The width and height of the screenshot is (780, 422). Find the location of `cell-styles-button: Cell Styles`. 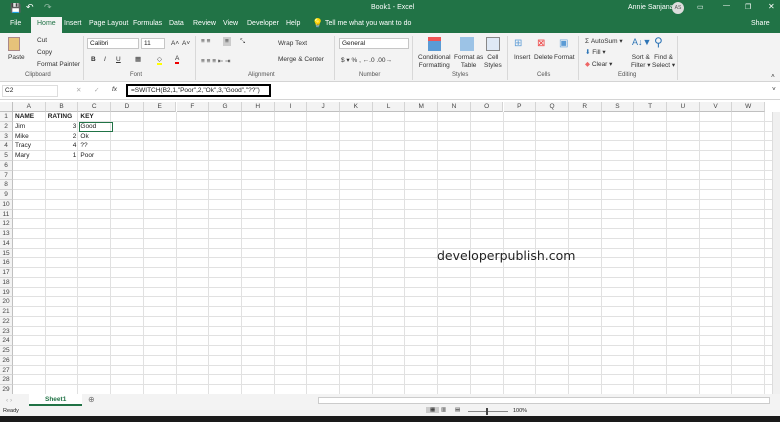

cell-styles-button: Cell Styles is located at coordinates (493, 62).